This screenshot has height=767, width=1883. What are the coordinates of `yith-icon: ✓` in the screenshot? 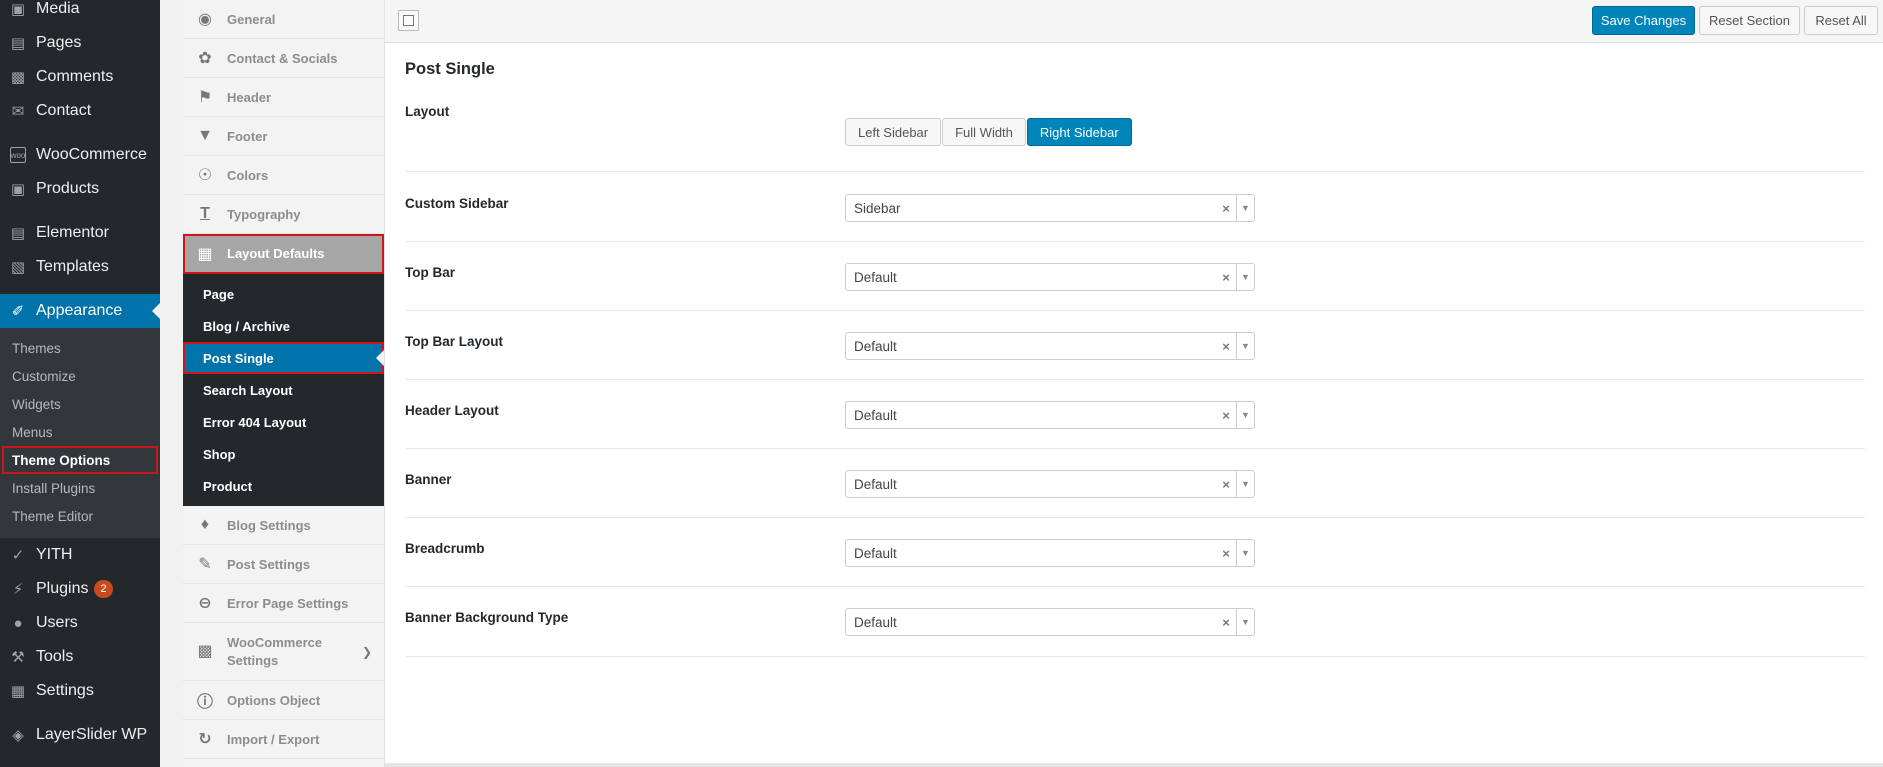 It's located at (18, 555).